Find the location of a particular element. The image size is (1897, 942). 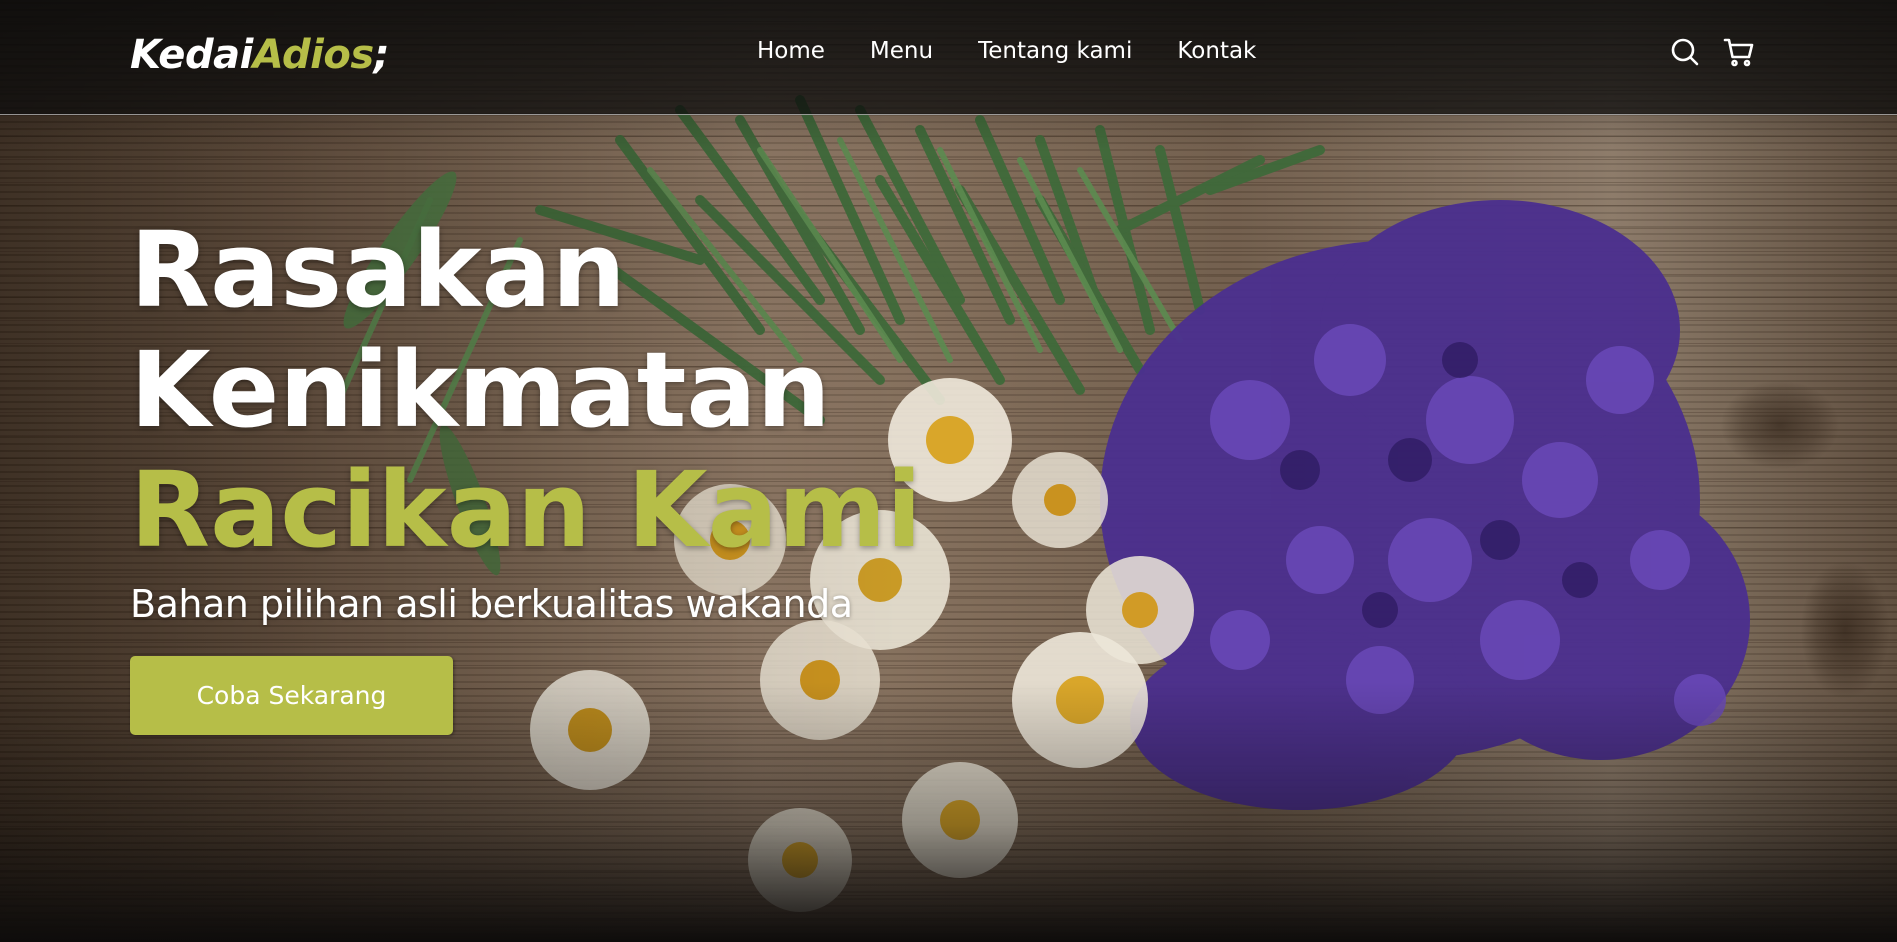

nav-link-home: Home is located at coordinates (791, 51).